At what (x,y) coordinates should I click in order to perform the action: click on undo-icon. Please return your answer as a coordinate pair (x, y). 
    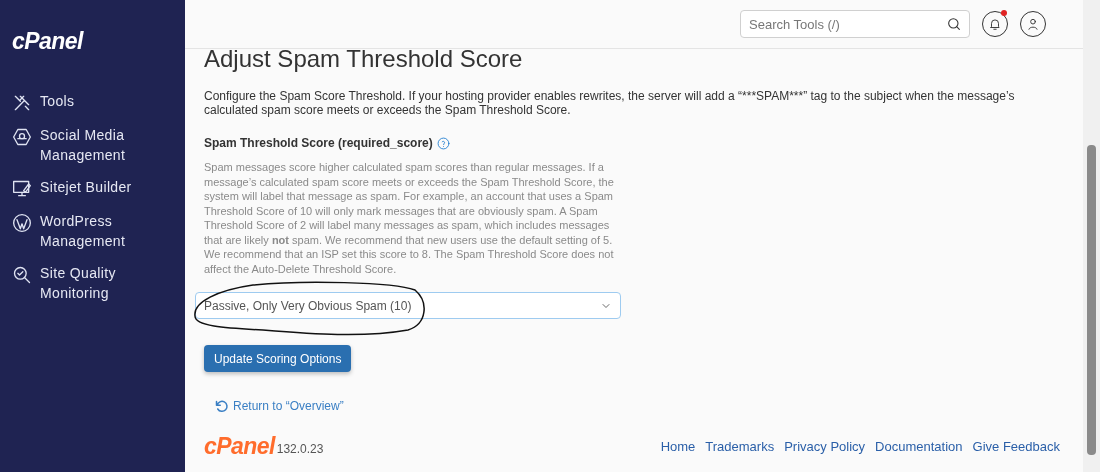
    Looking at the image, I should click on (221, 406).